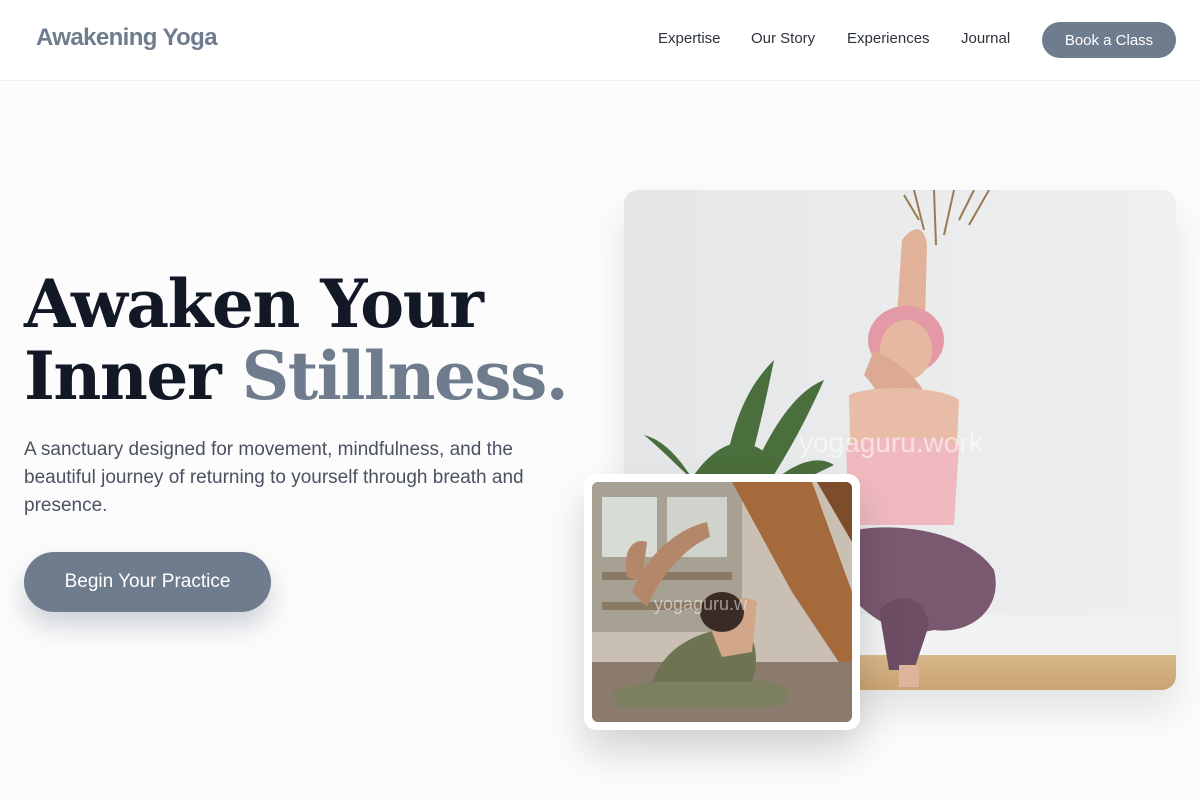  Describe the element at coordinates (127, 38) in the screenshot. I see `brand-logo: Awakening Yoga` at that location.